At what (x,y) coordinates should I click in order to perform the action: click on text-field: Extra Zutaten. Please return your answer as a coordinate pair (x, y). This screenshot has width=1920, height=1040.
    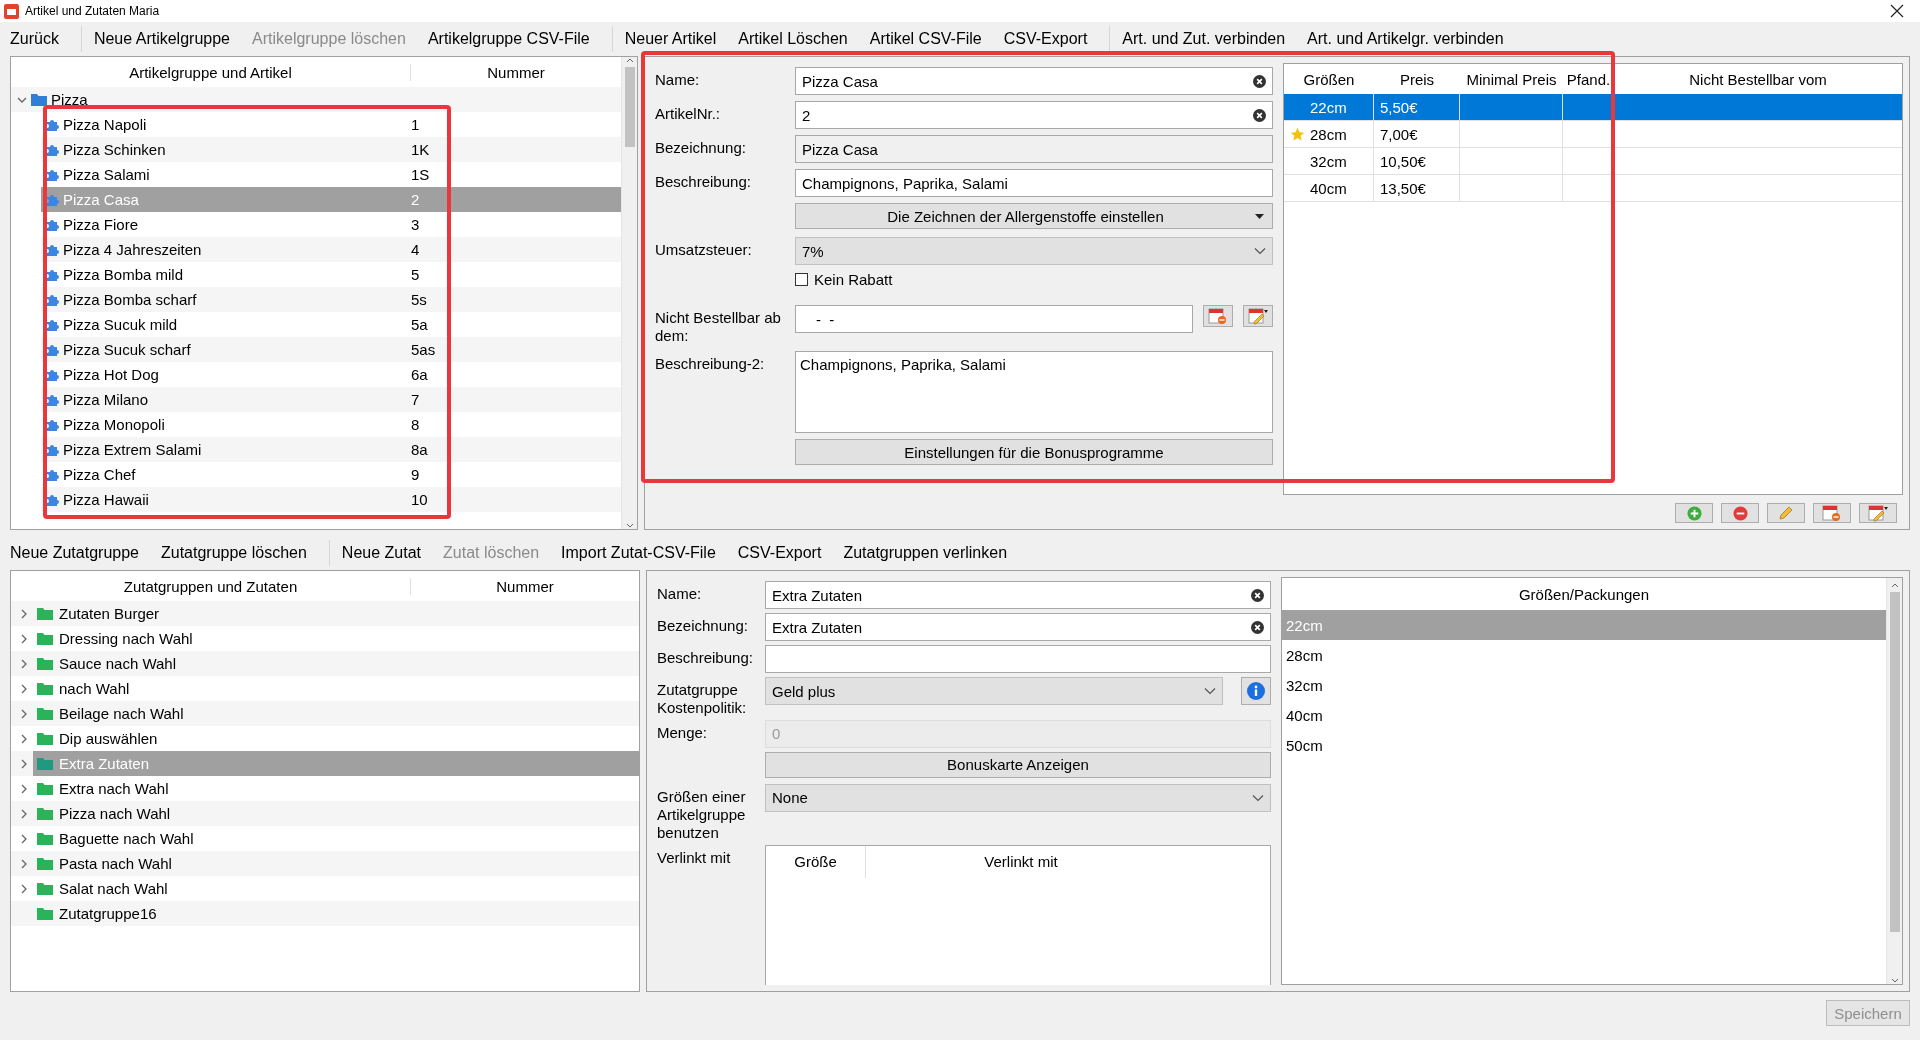
    Looking at the image, I should click on (1018, 595).